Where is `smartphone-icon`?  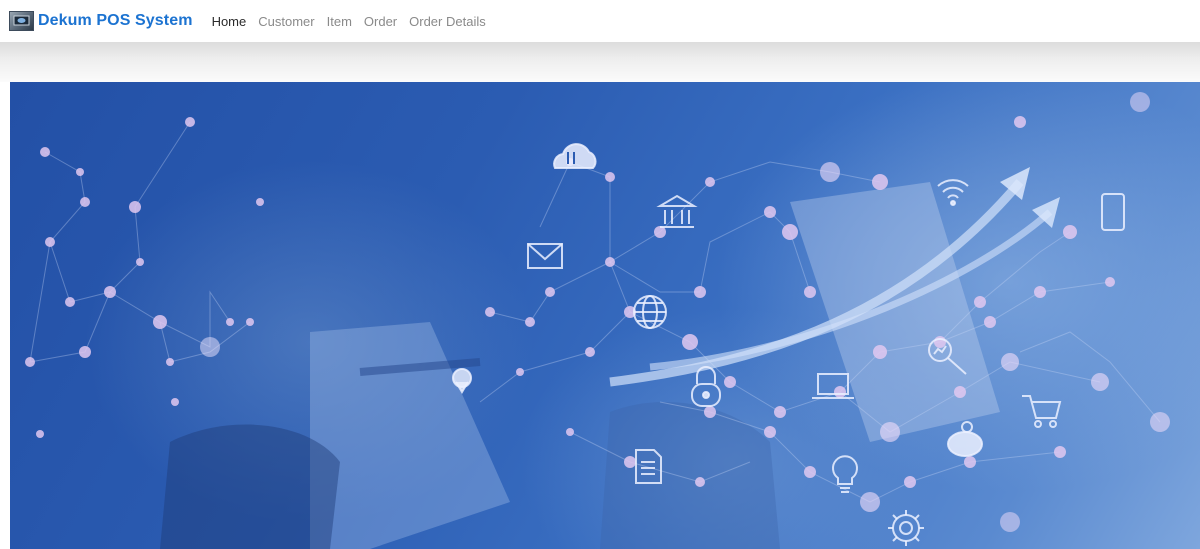 smartphone-icon is located at coordinates (1113, 212).